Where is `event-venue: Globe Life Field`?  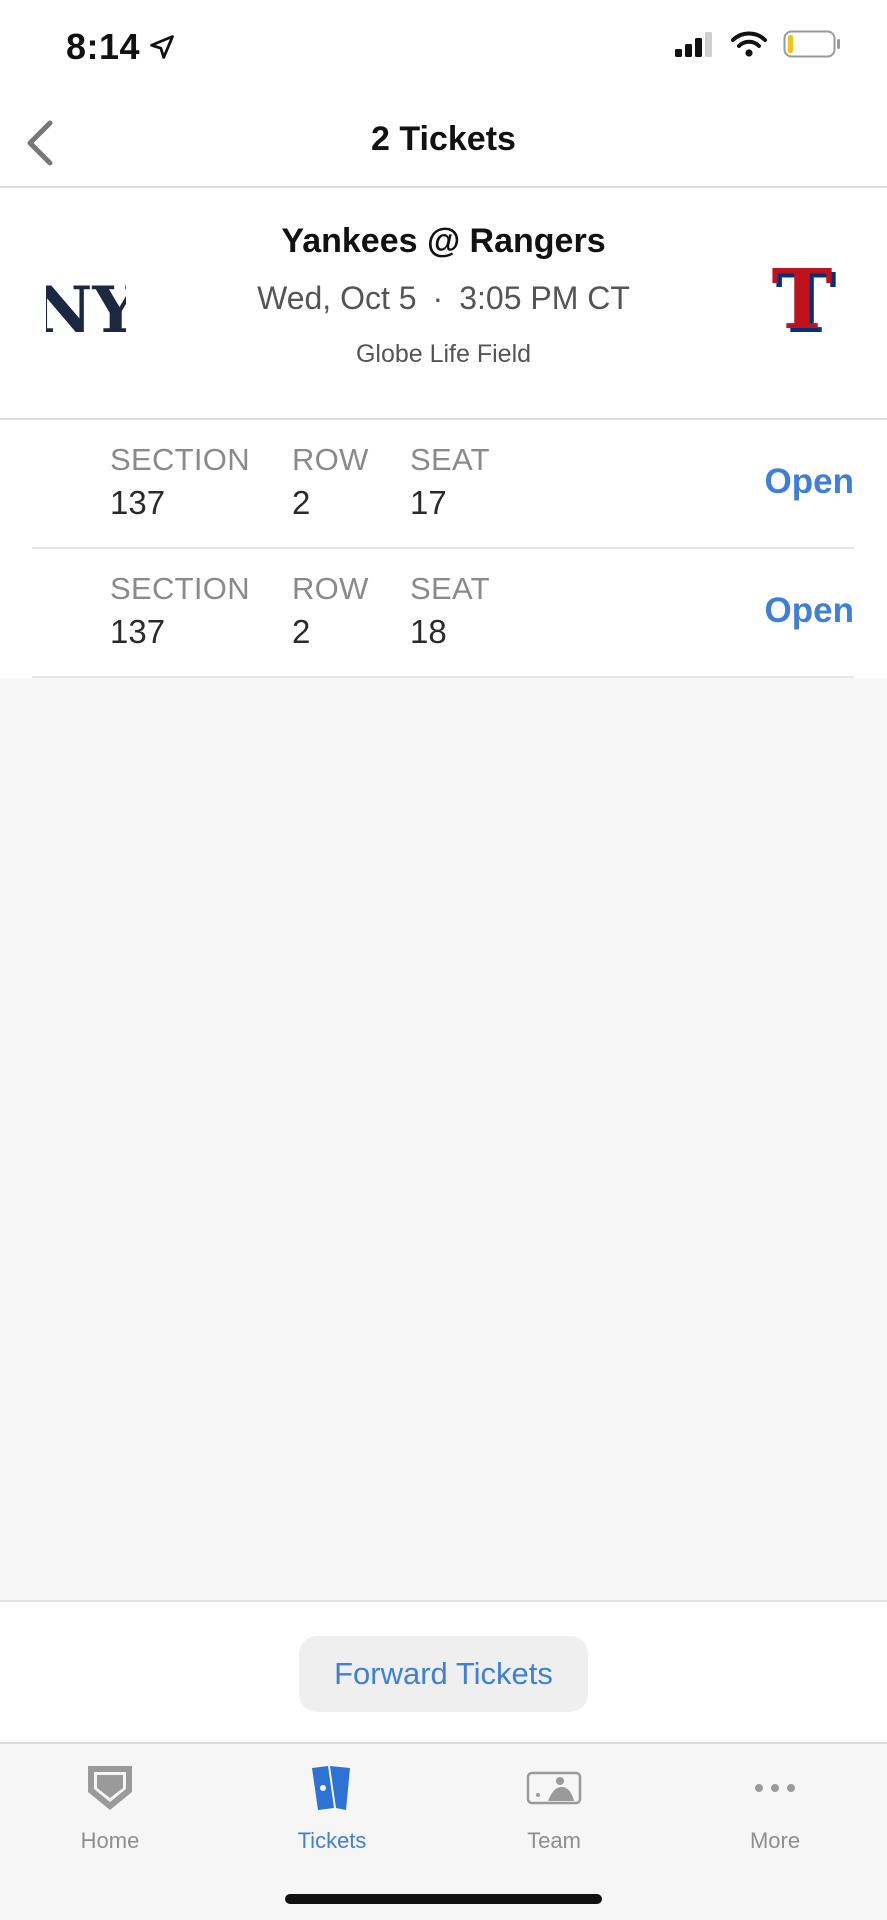
event-venue: Globe Life Field is located at coordinates (443, 354).